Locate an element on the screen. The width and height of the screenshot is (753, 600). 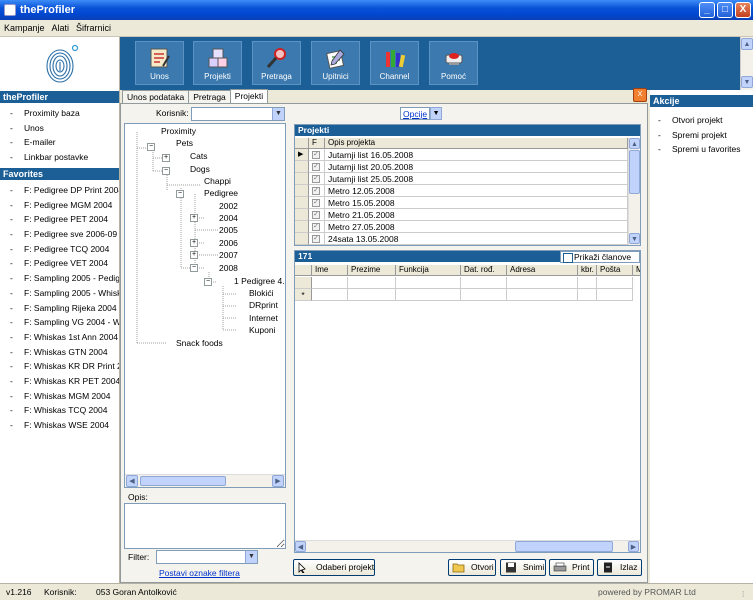
favorite-item: F: Pedigree sve 2006-09 is located at coordinates (59, 234).